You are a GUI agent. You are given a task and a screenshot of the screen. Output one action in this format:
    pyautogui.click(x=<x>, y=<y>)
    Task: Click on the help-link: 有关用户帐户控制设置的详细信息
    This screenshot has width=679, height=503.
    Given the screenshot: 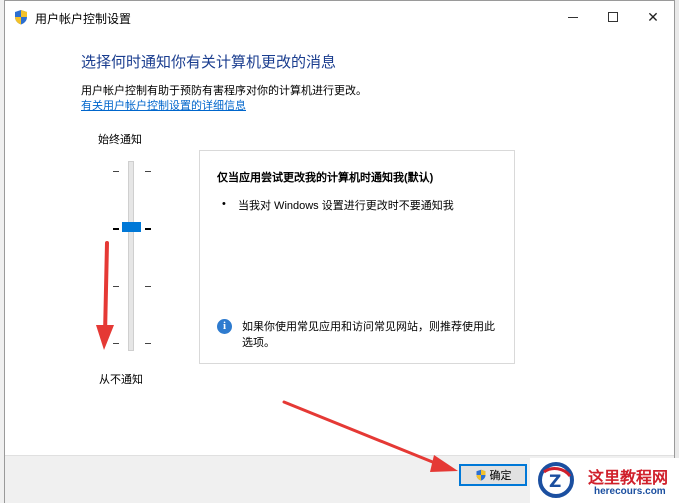 What is the action you would take?
    pyautogui.click(x=163, y=105)
    